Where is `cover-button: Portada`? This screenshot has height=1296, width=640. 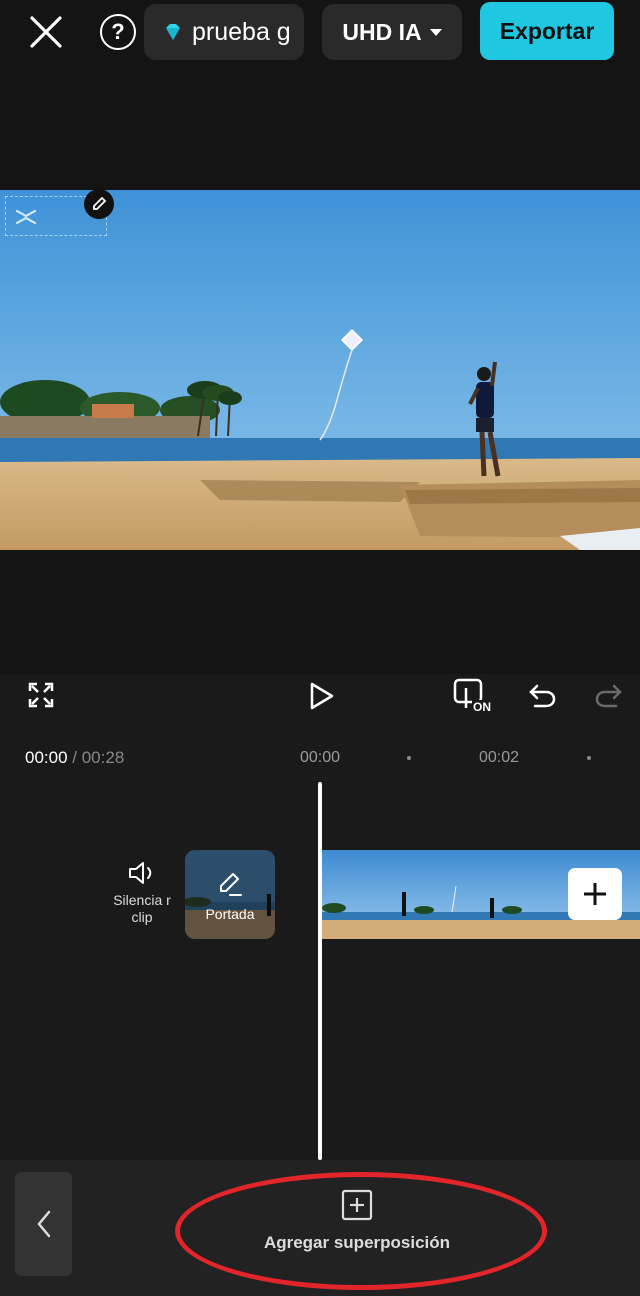 cover-button: Portada is located at coordinates (230, 894).